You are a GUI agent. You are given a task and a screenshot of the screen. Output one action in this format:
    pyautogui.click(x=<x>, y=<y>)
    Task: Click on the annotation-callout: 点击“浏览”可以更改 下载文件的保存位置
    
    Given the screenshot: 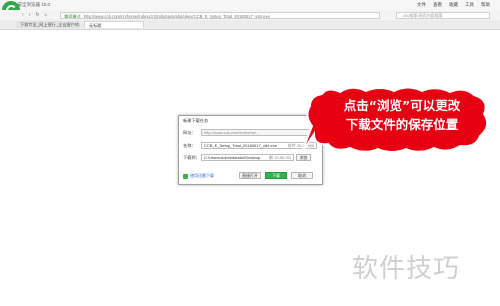 What is the action you would take?
    pyautogui.click(x=397, y=121)
    